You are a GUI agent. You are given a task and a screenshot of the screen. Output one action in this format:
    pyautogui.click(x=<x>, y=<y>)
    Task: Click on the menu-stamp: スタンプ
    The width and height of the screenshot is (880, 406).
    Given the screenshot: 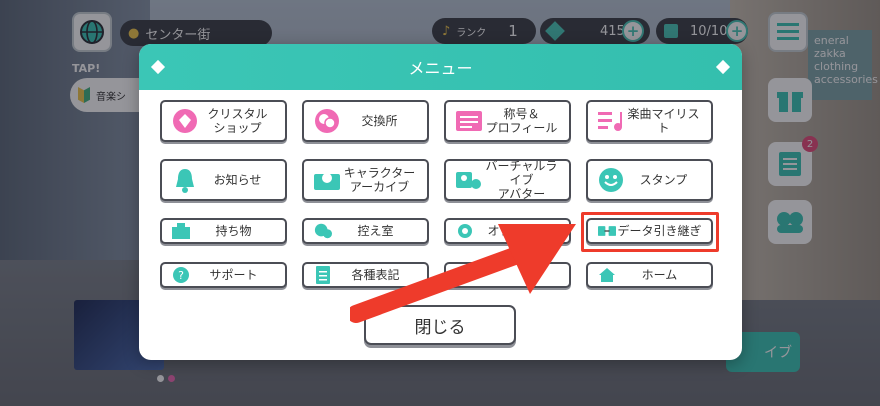 What is the action you would take?
    pyautogui.click(x=649, y=180)
    